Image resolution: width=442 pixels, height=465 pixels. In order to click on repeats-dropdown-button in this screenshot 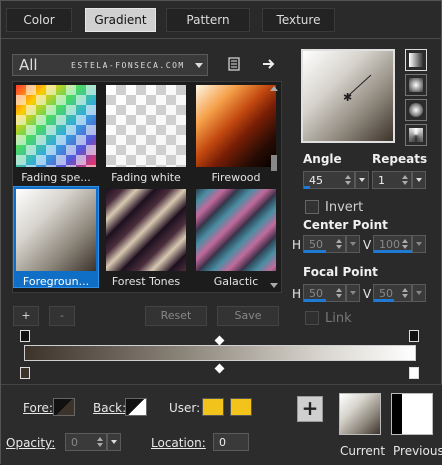, I will do `click(419, 180)`.